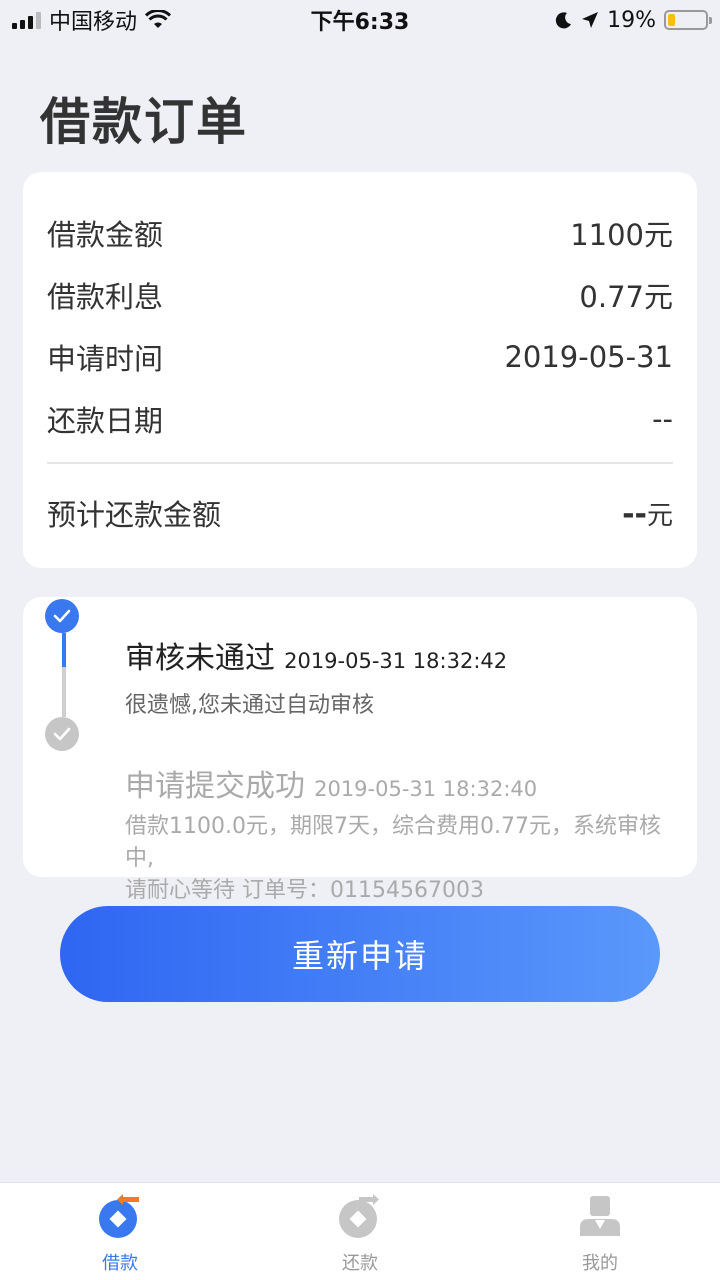 The image size is (720, 1280). I want to click on carrier-name: 中国移动, so click(93, 22).